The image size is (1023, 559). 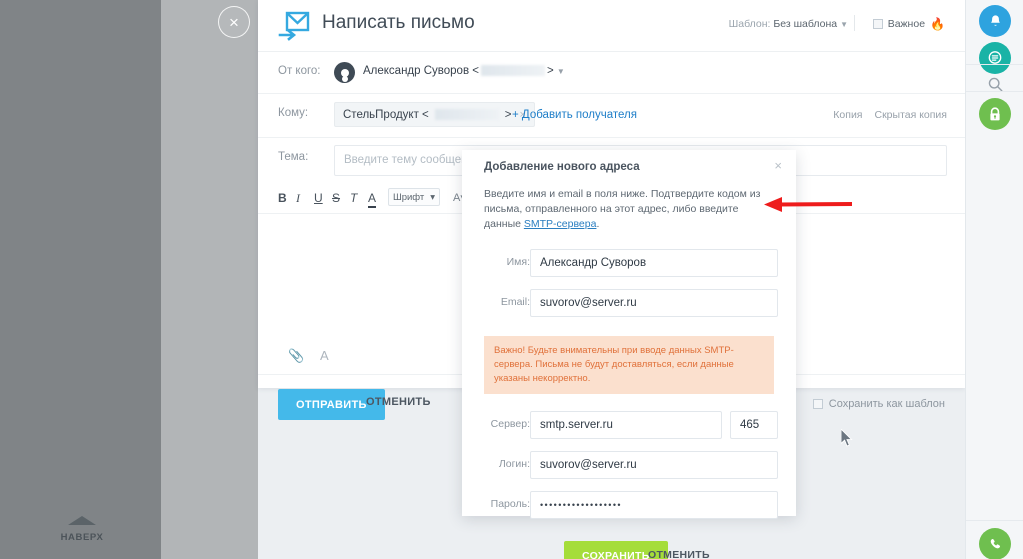 I want to click on modal-title: Добавление нового адреса, so click(x=562, y=167).